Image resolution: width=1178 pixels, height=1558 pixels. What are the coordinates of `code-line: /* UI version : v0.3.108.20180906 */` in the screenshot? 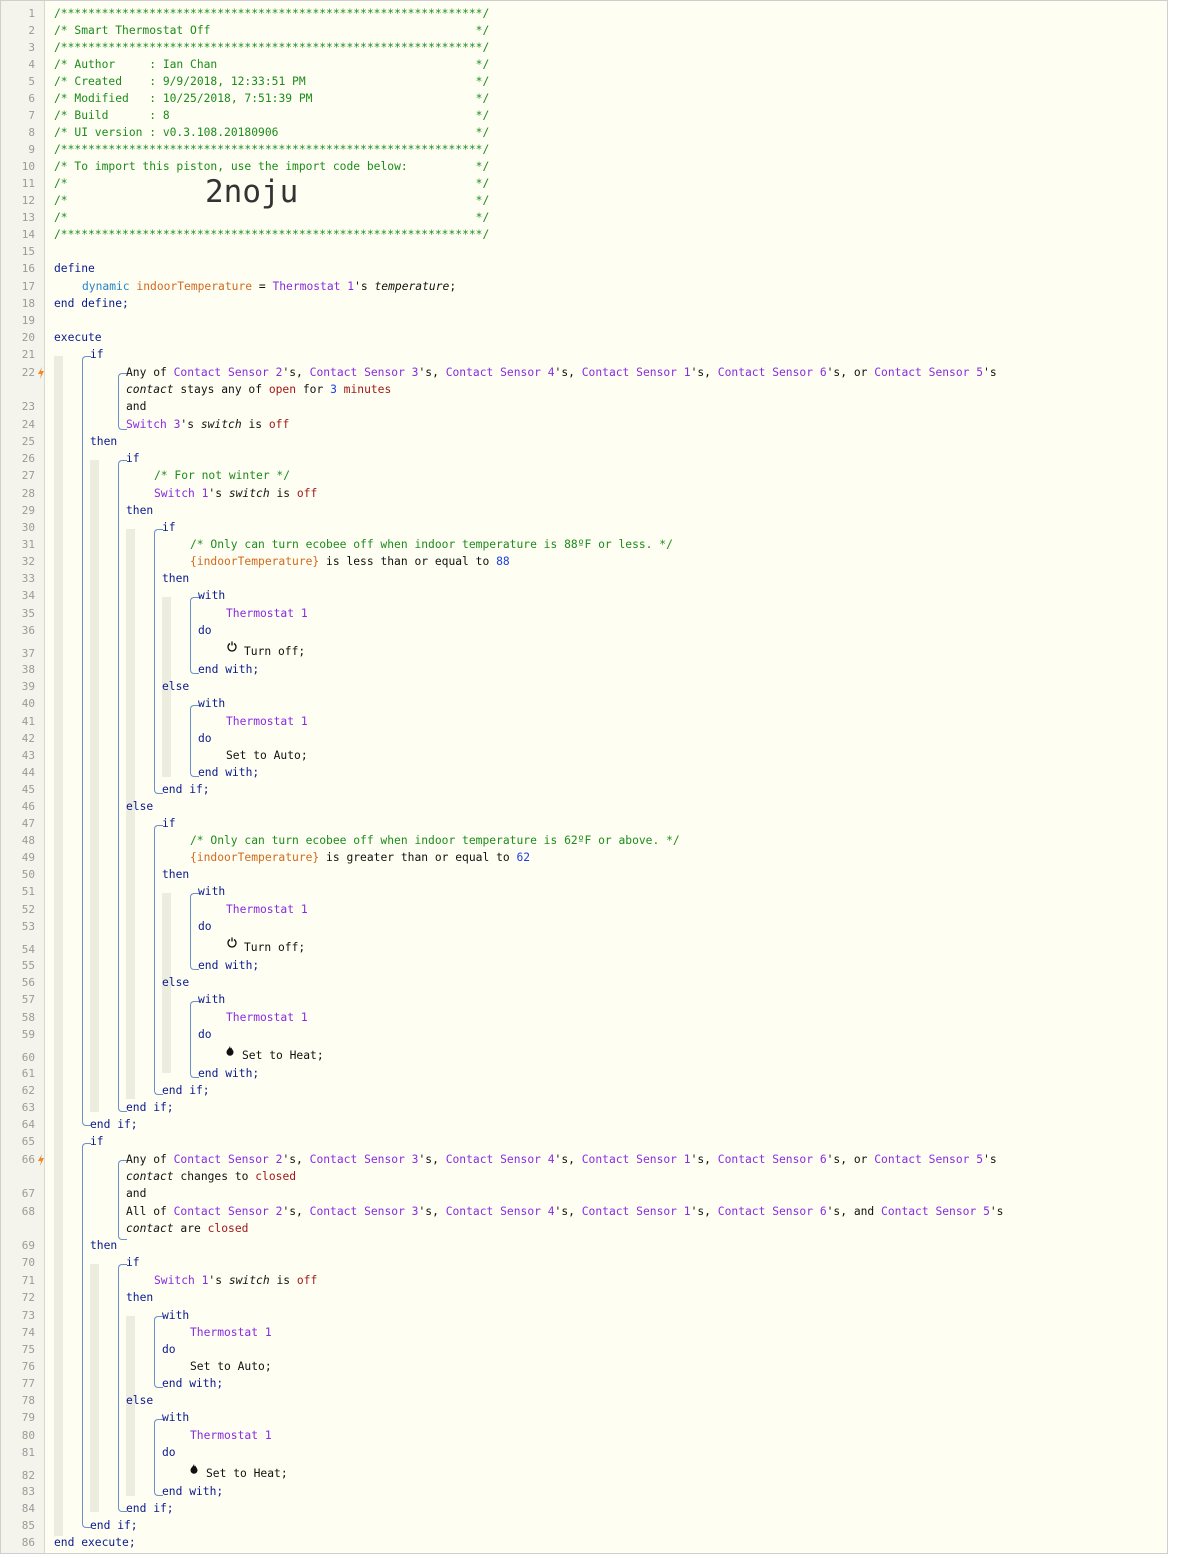 It's located at (271, 133).